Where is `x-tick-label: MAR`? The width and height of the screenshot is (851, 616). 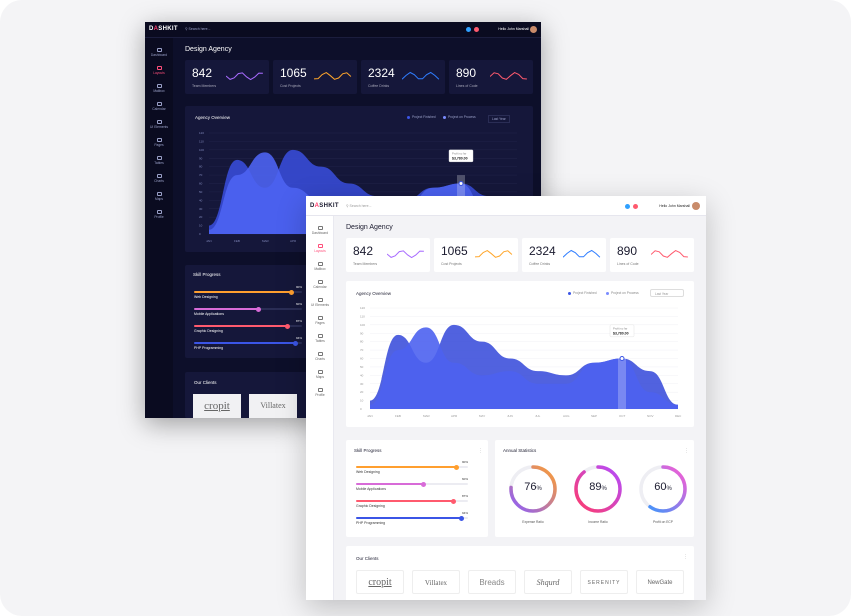
x-tick-label: MAR is located at coordinates (427, 416).